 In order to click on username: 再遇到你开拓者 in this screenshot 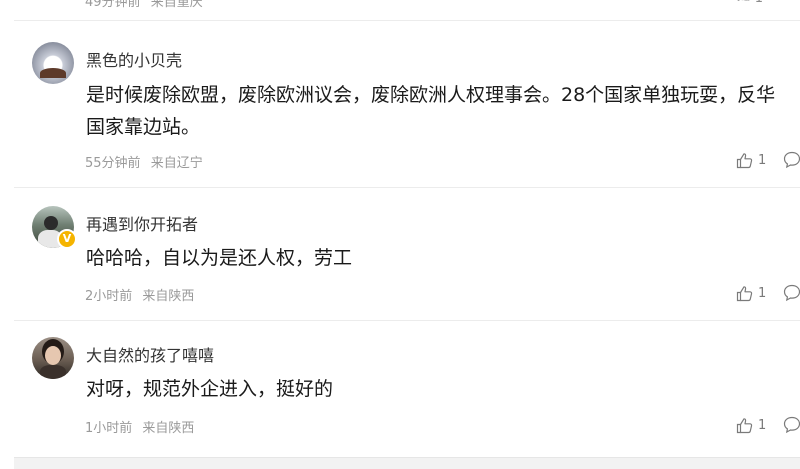, I will do `click(142, 223)`.